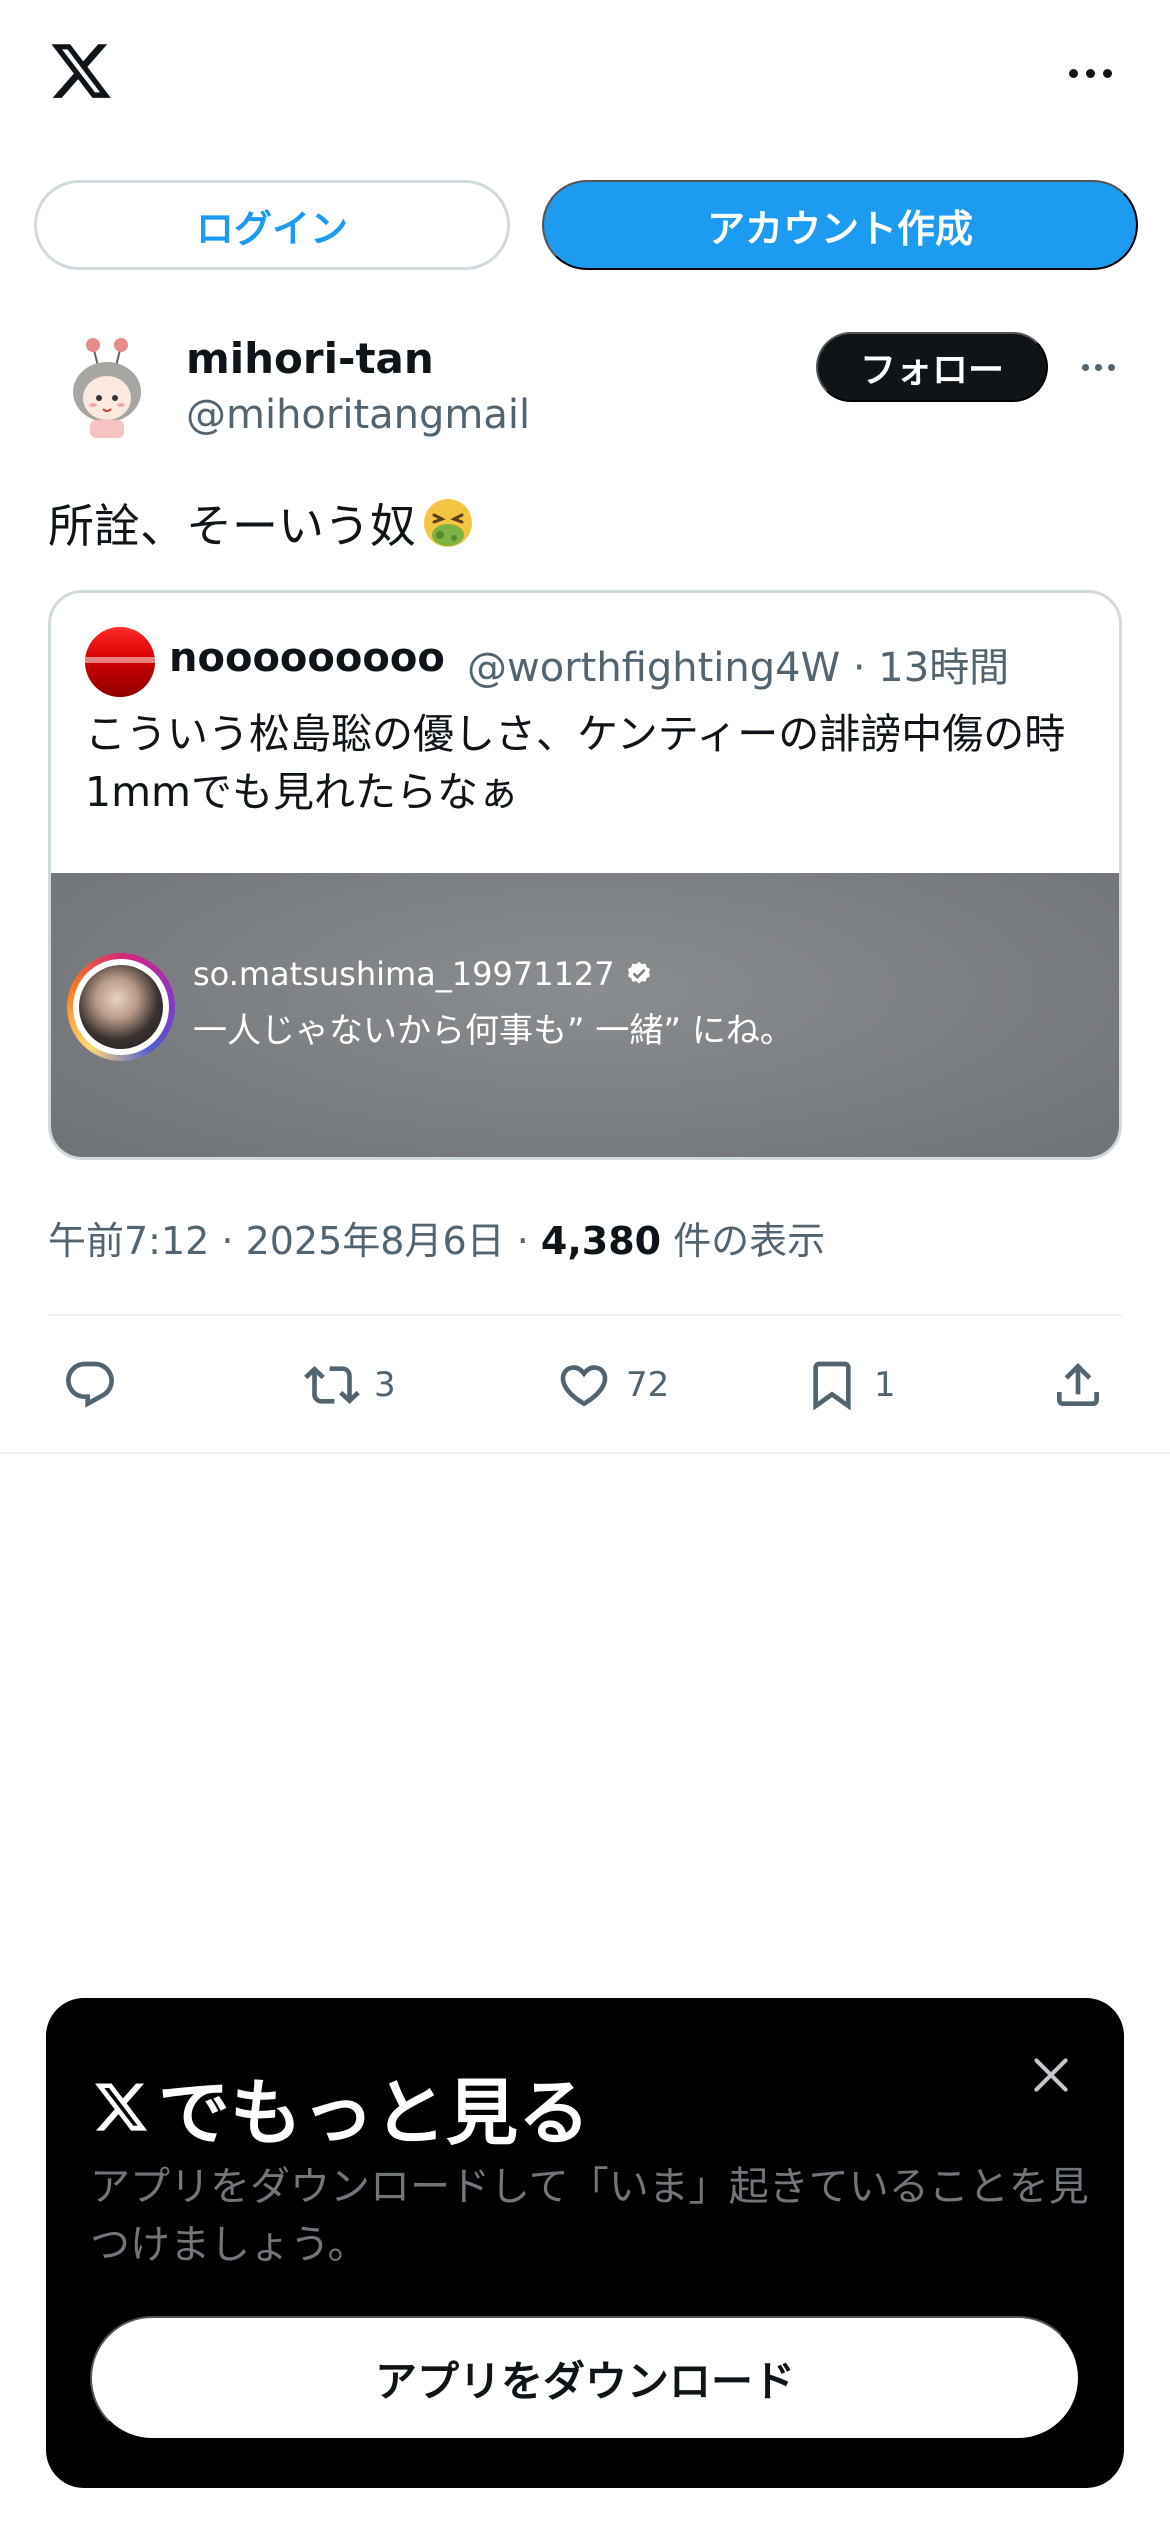 The width and height of the screenshot is (1170, 2532). What do you see at coordinates (121, 1007) in the screenshot?
I see `instagram-story-avatar` at bounding box center [121, 1007].